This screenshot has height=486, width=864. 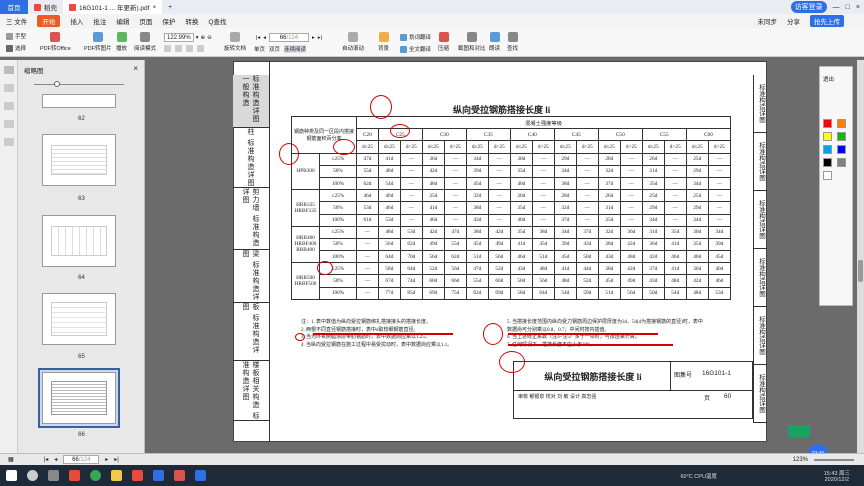 I want to click on pdf-task-icon, so click(x=179, y=475).